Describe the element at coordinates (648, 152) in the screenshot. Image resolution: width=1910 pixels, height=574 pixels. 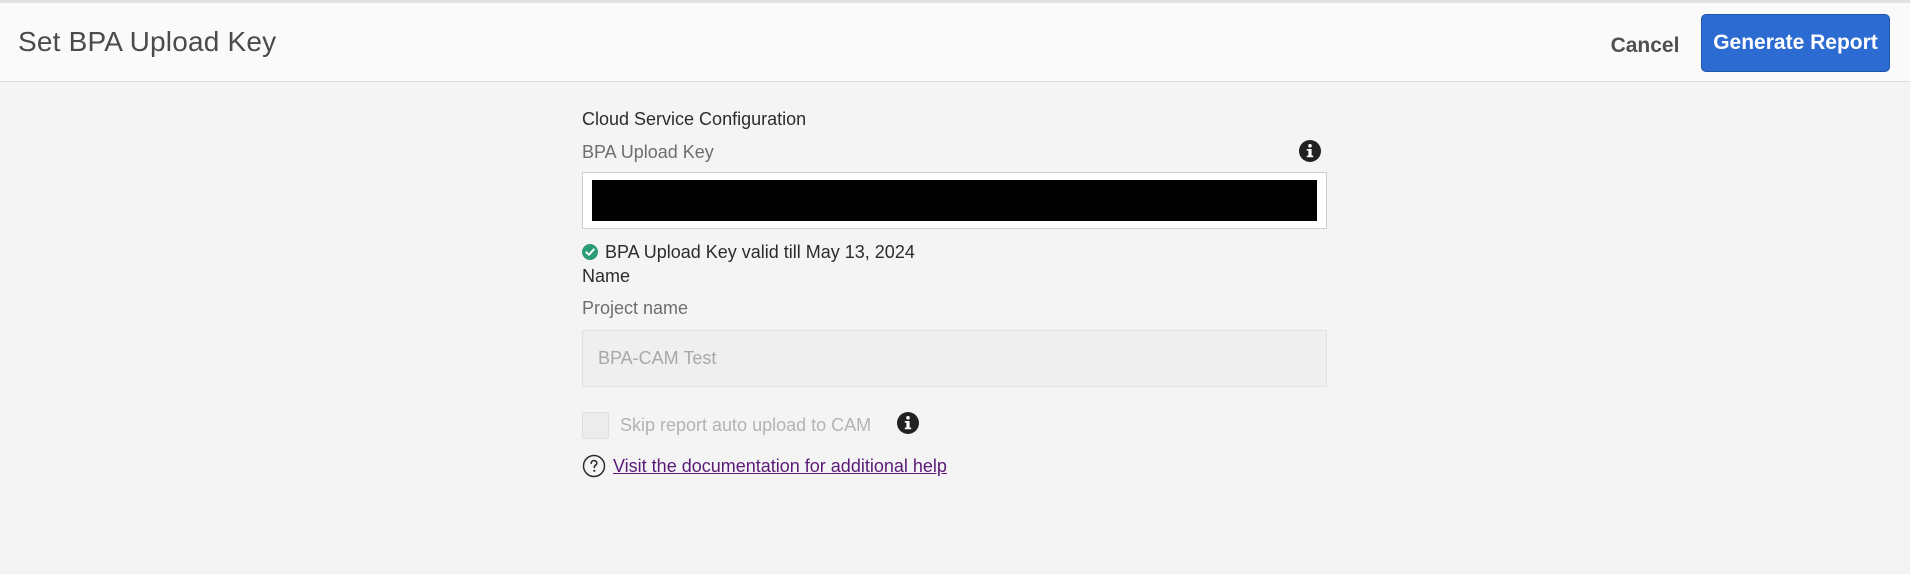
I see `upload-key-label: BPA Upload Key` at that location.